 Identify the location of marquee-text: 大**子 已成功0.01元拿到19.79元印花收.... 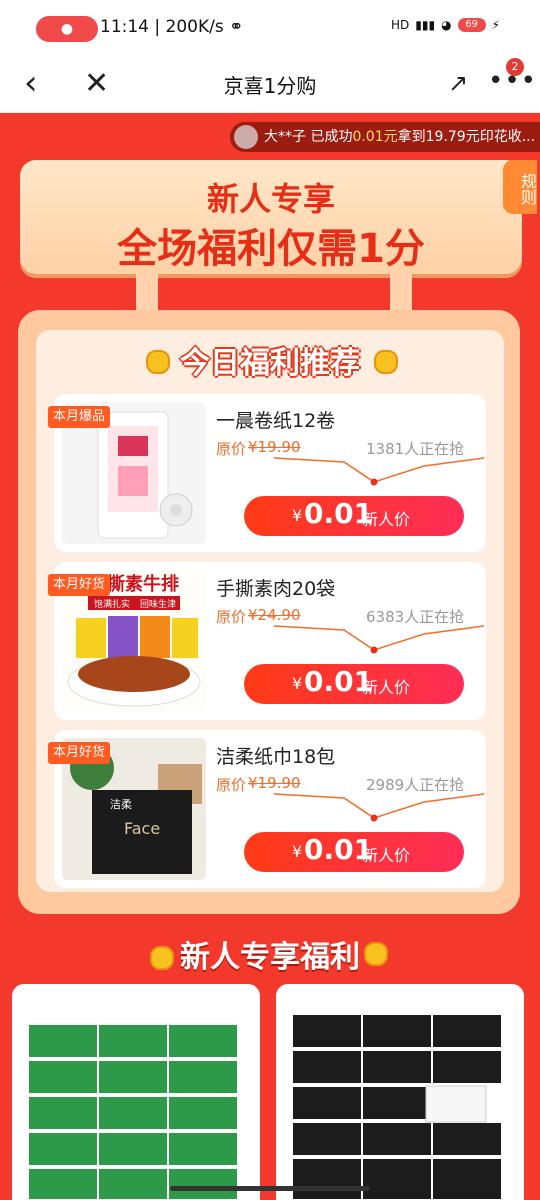
(399, 137).